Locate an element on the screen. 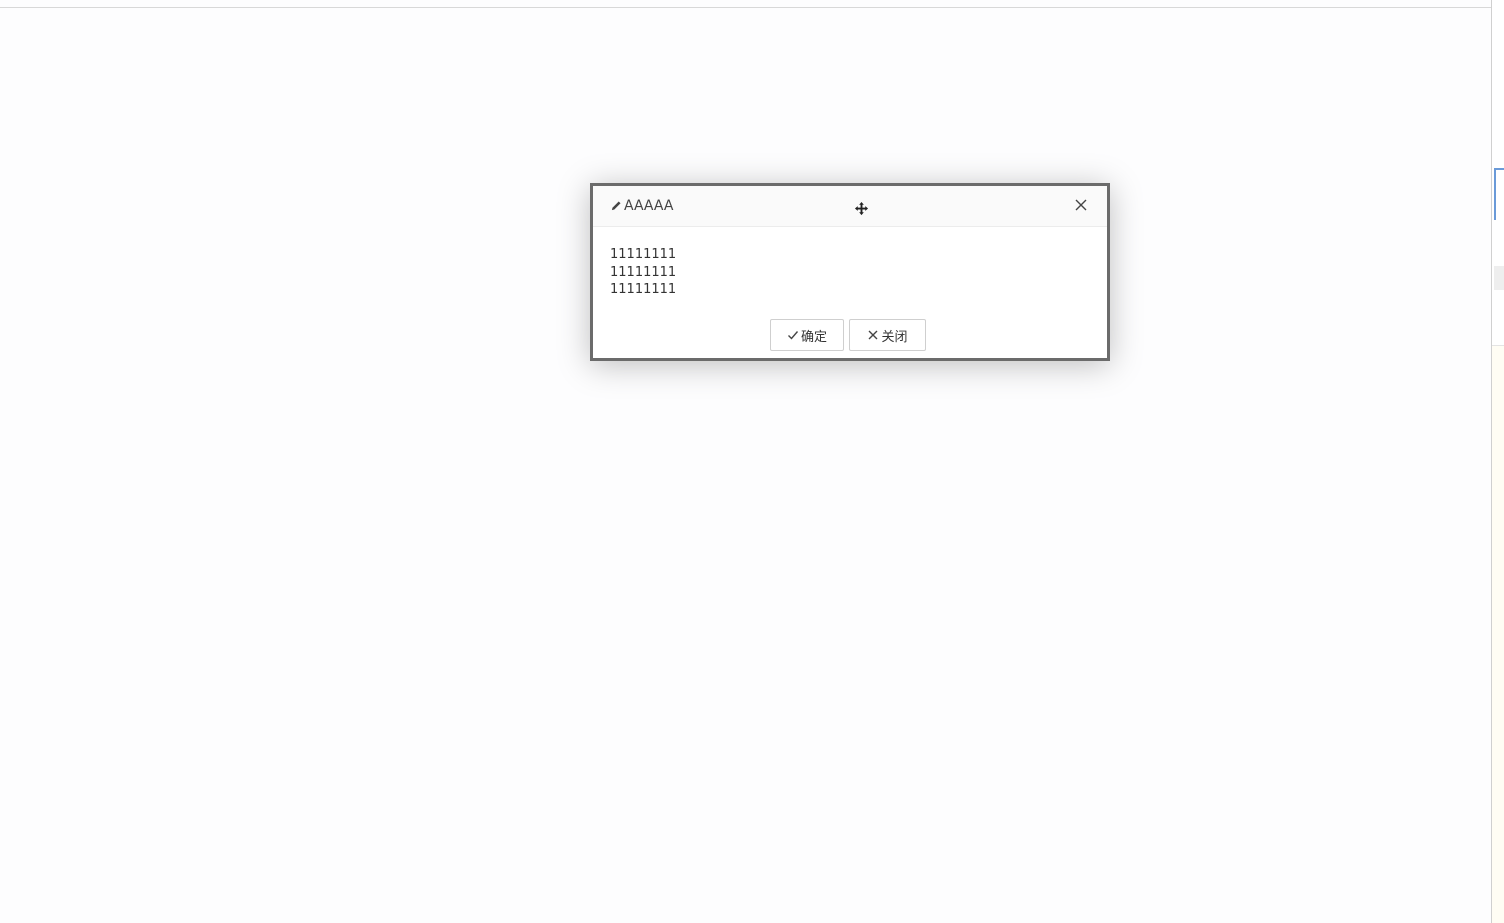 The image size is (1504, 923). side-panel-edge is located at coordinates (1497, 461).